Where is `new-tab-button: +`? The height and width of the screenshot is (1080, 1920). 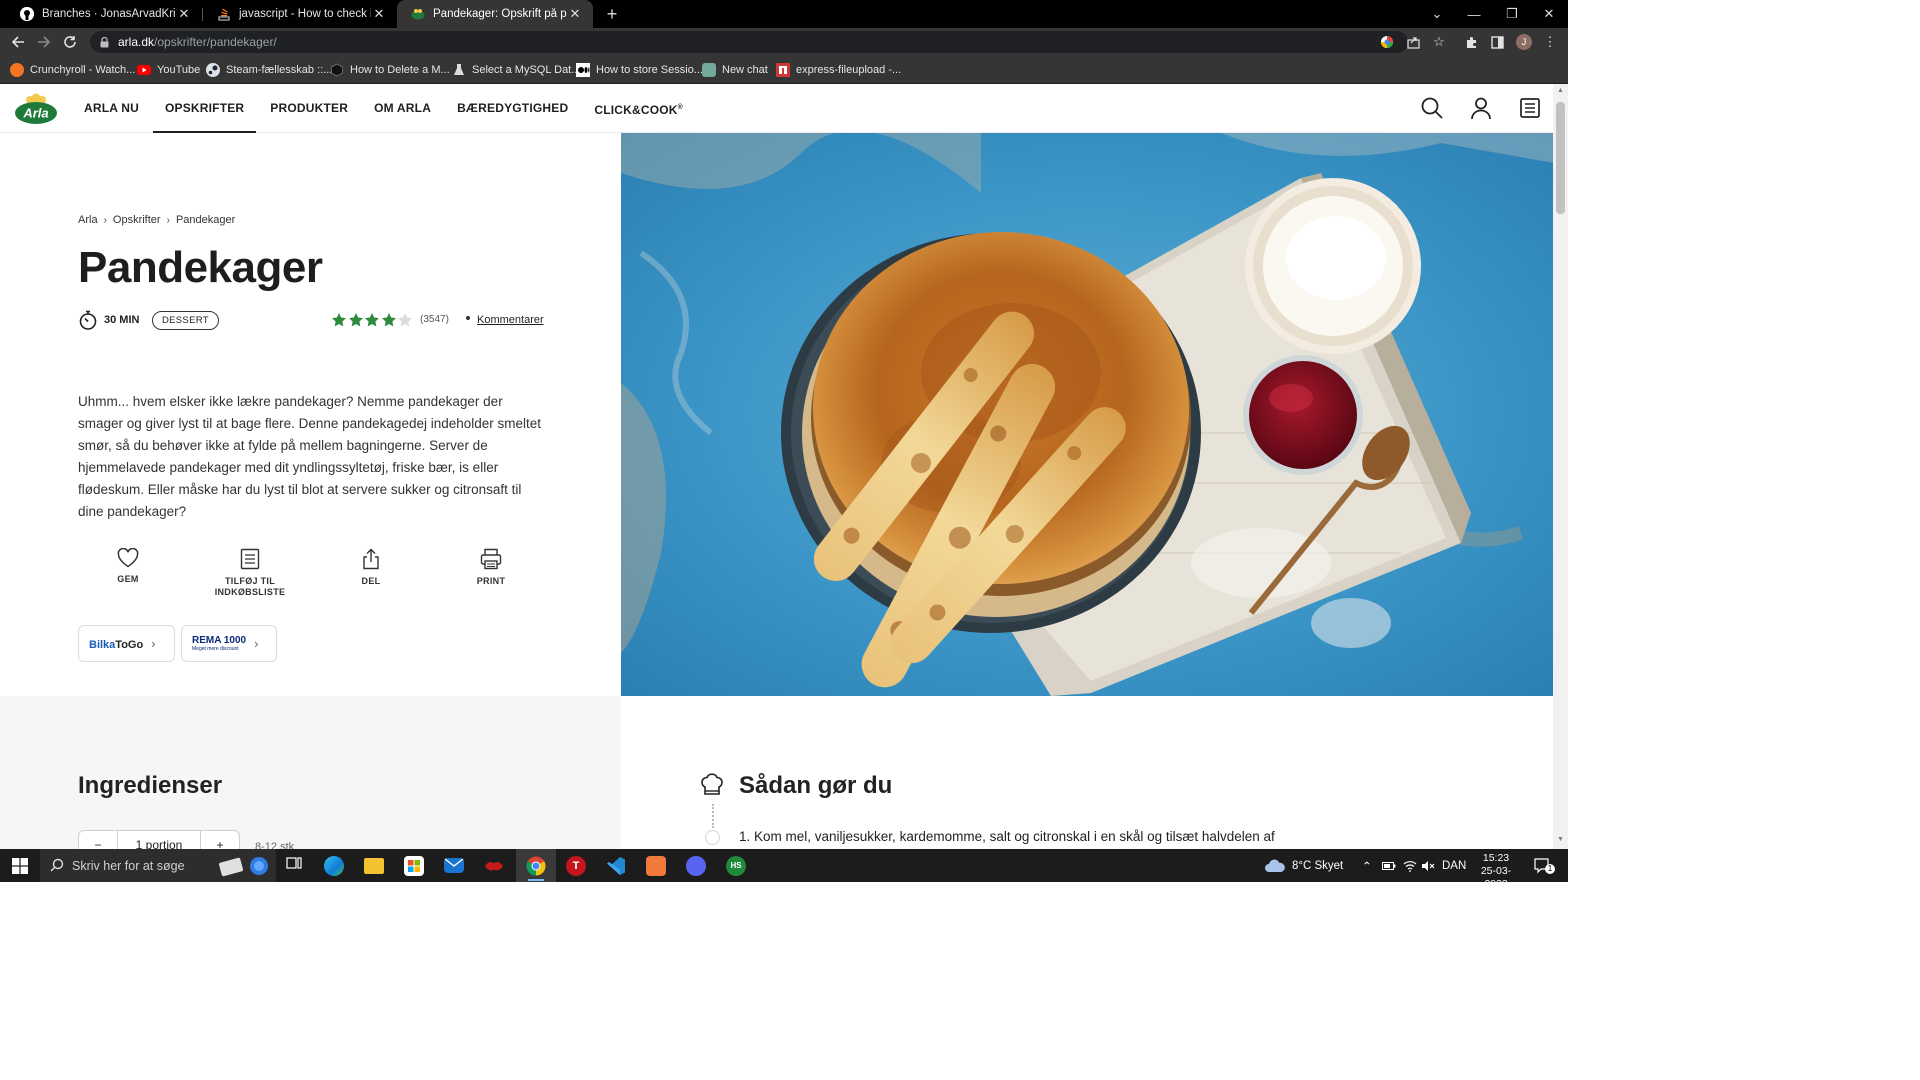
new-tab-button: + is located at coordinates (612, 14).